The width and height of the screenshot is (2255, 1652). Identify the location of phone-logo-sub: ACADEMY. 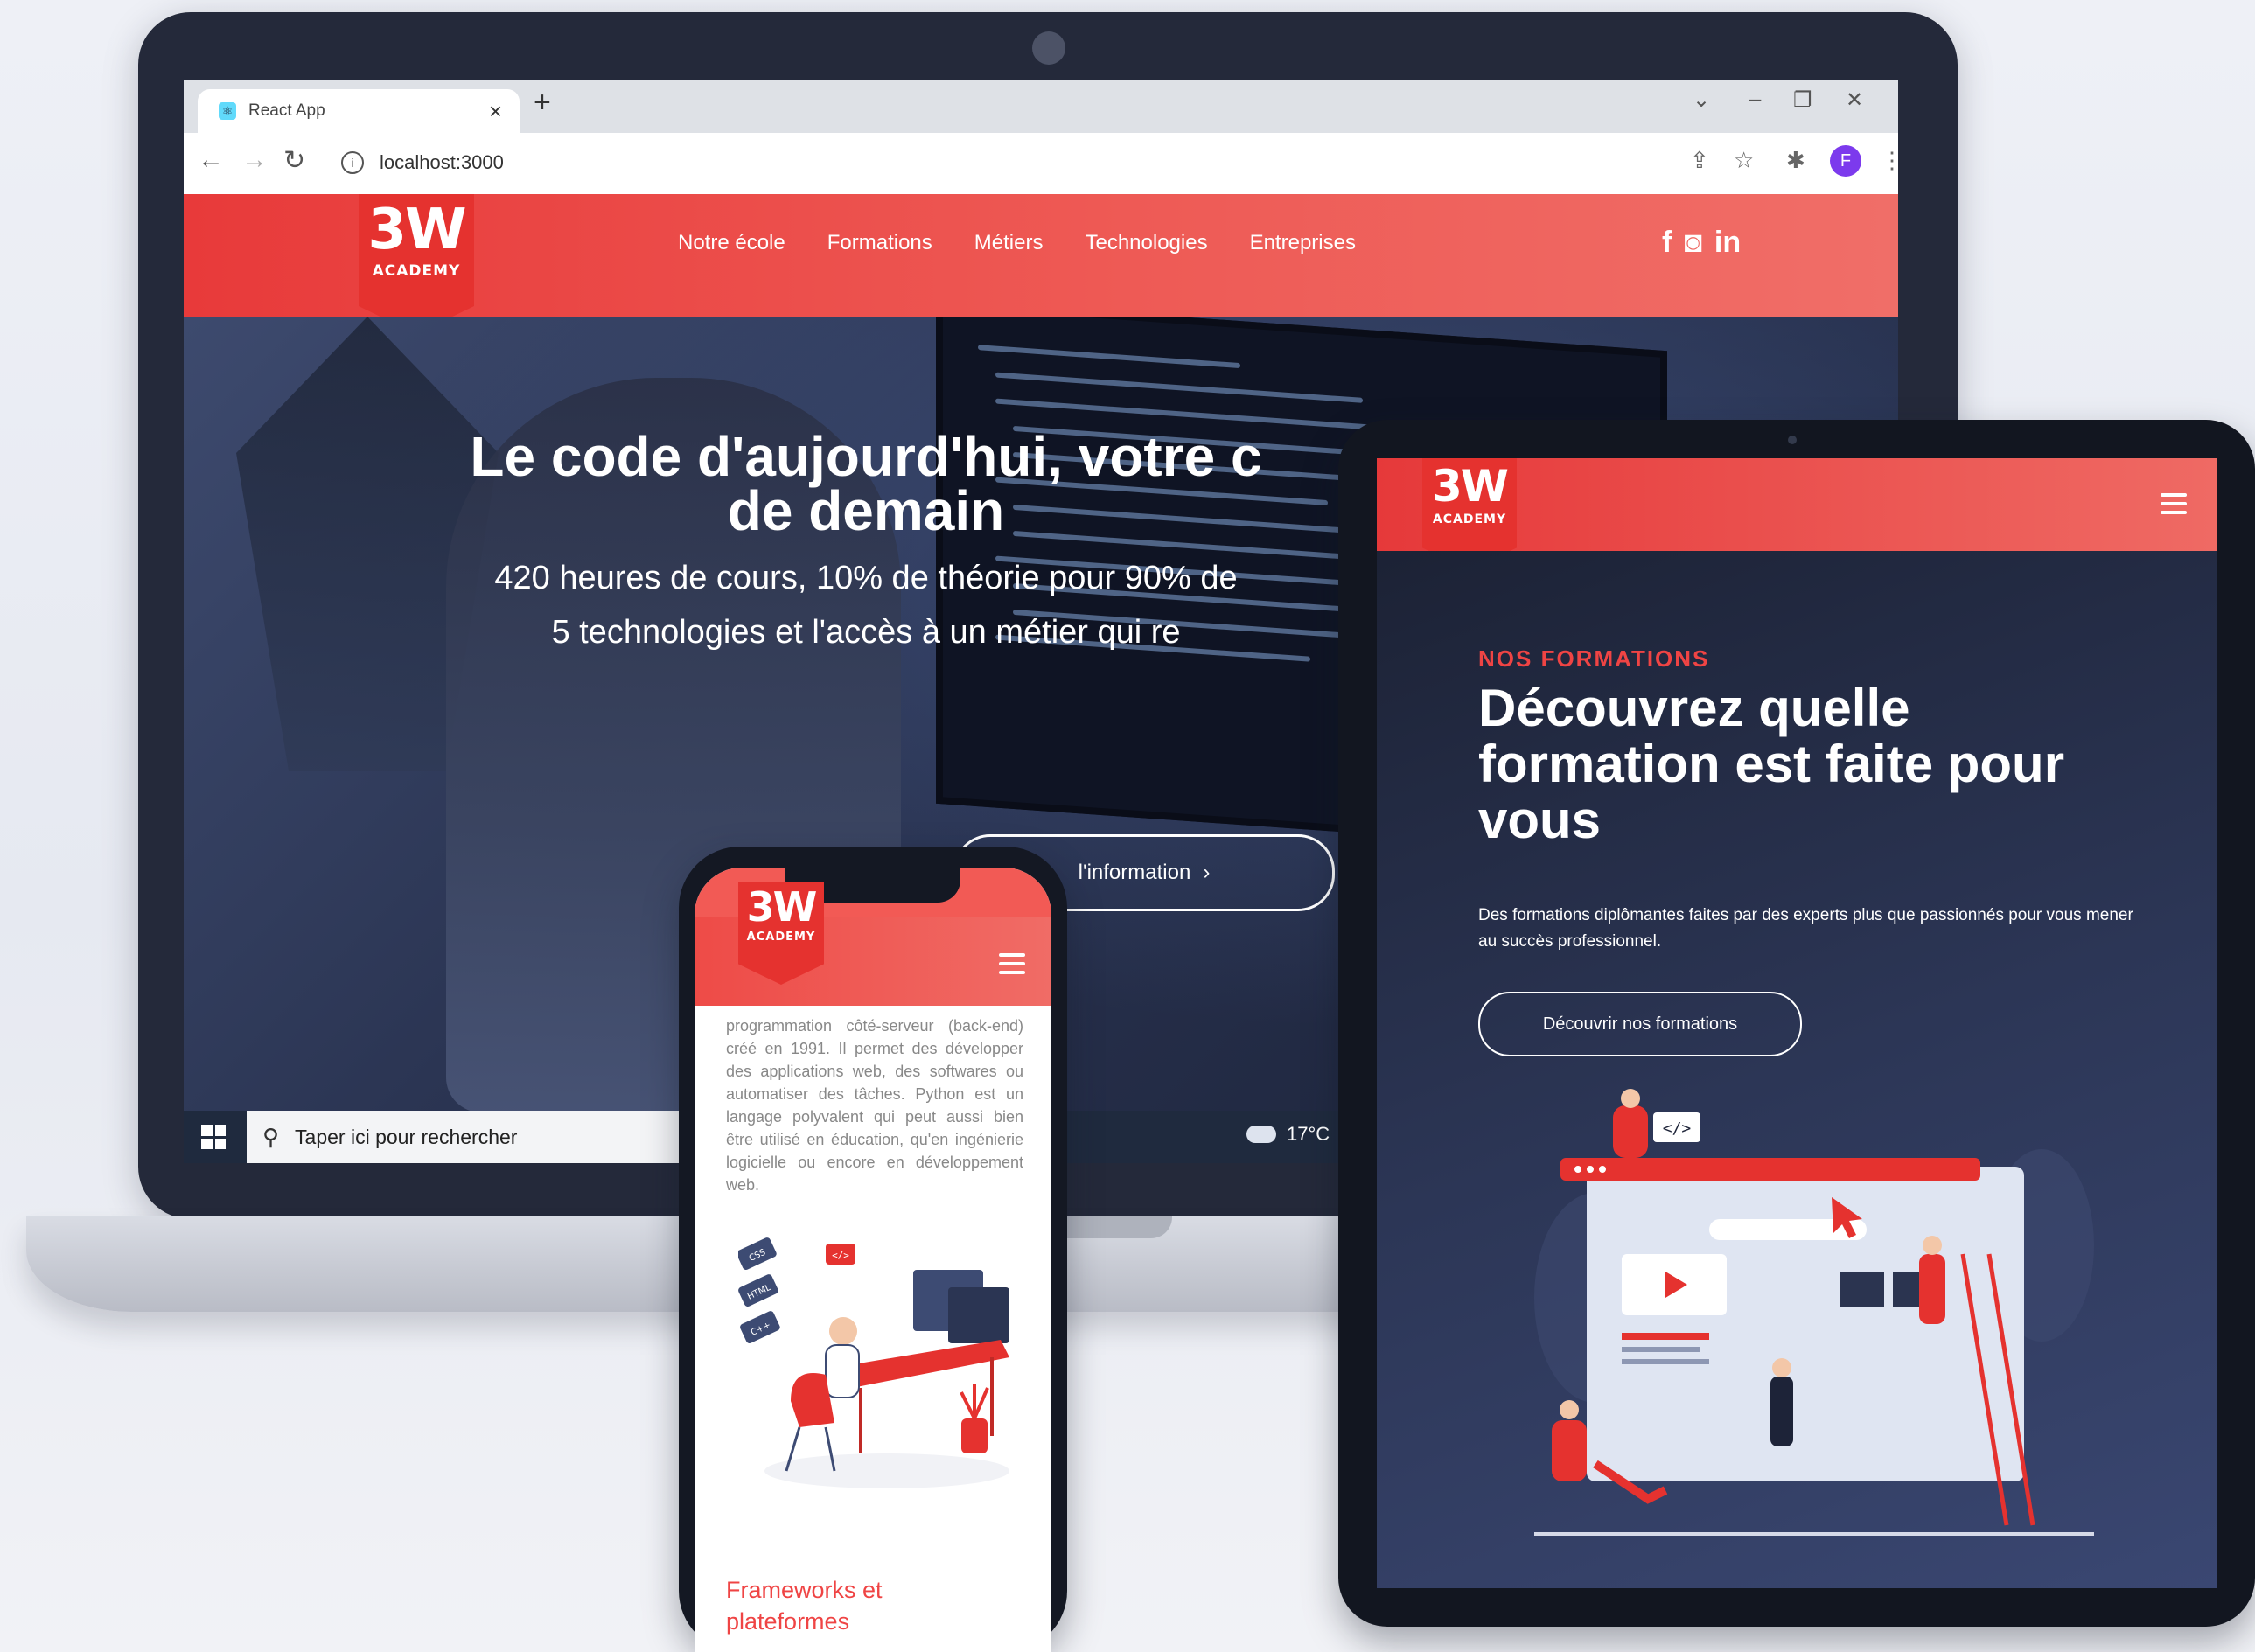
(781, 937).